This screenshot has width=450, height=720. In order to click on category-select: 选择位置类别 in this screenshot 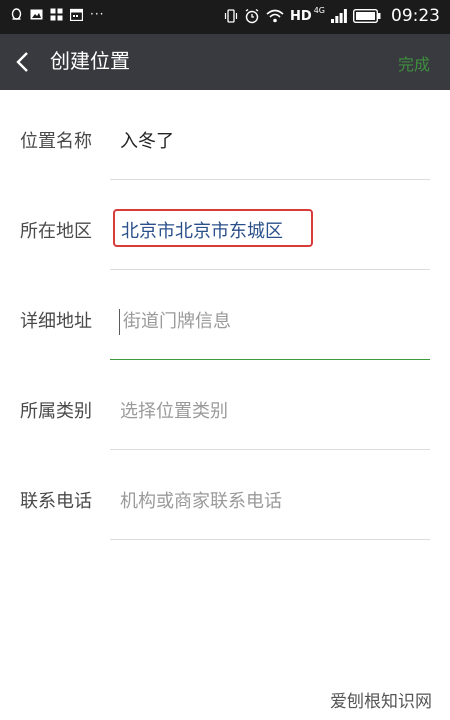, I will do `click(174, 412)`.